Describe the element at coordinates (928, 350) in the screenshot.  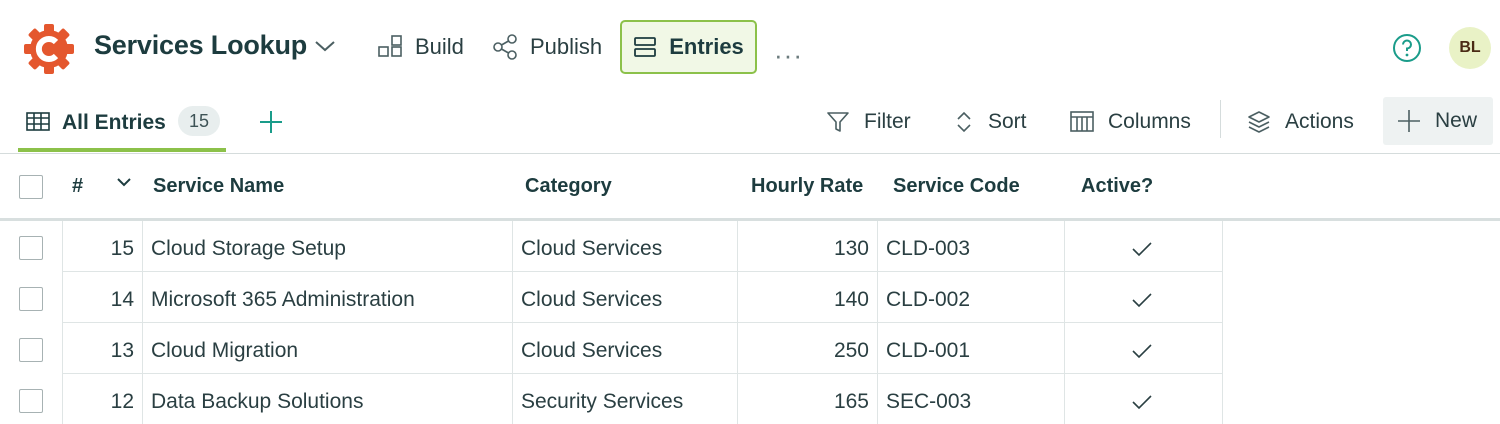
I see `service-code-cell: CLD-001` at that location.